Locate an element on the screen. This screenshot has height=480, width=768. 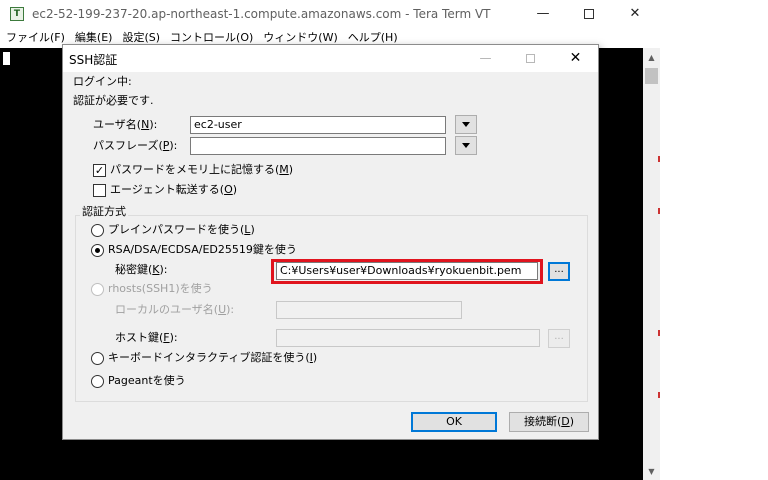
terminal-cursor is located at coordinates (6, 58).